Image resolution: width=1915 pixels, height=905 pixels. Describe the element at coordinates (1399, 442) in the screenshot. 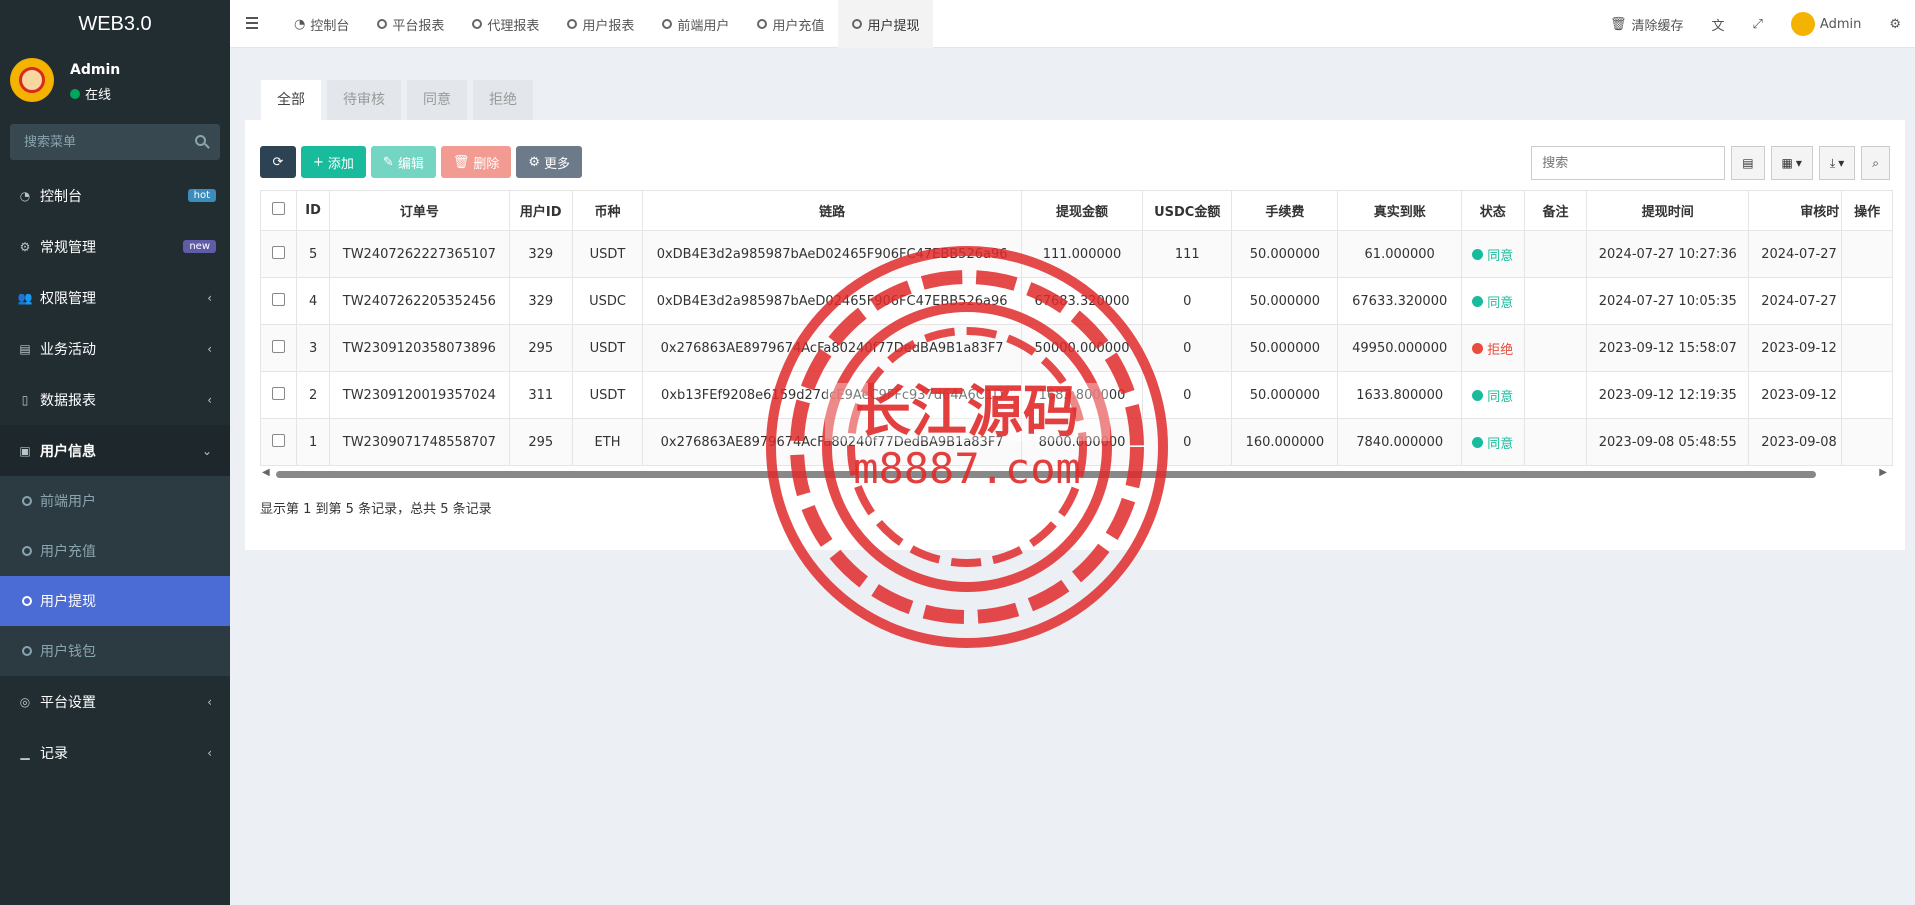

I see `cell-real: 7840.000000` at that location.